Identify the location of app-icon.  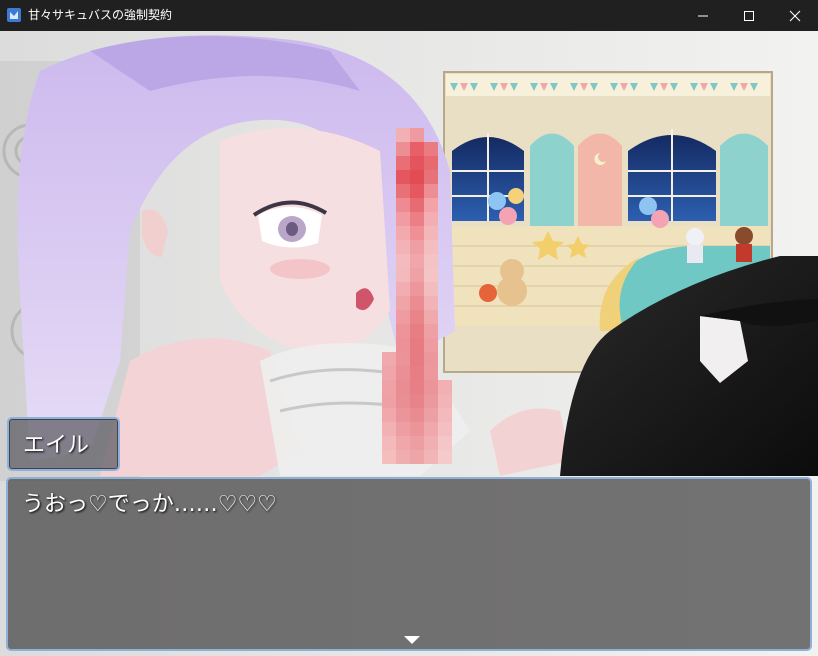
(14, 15).